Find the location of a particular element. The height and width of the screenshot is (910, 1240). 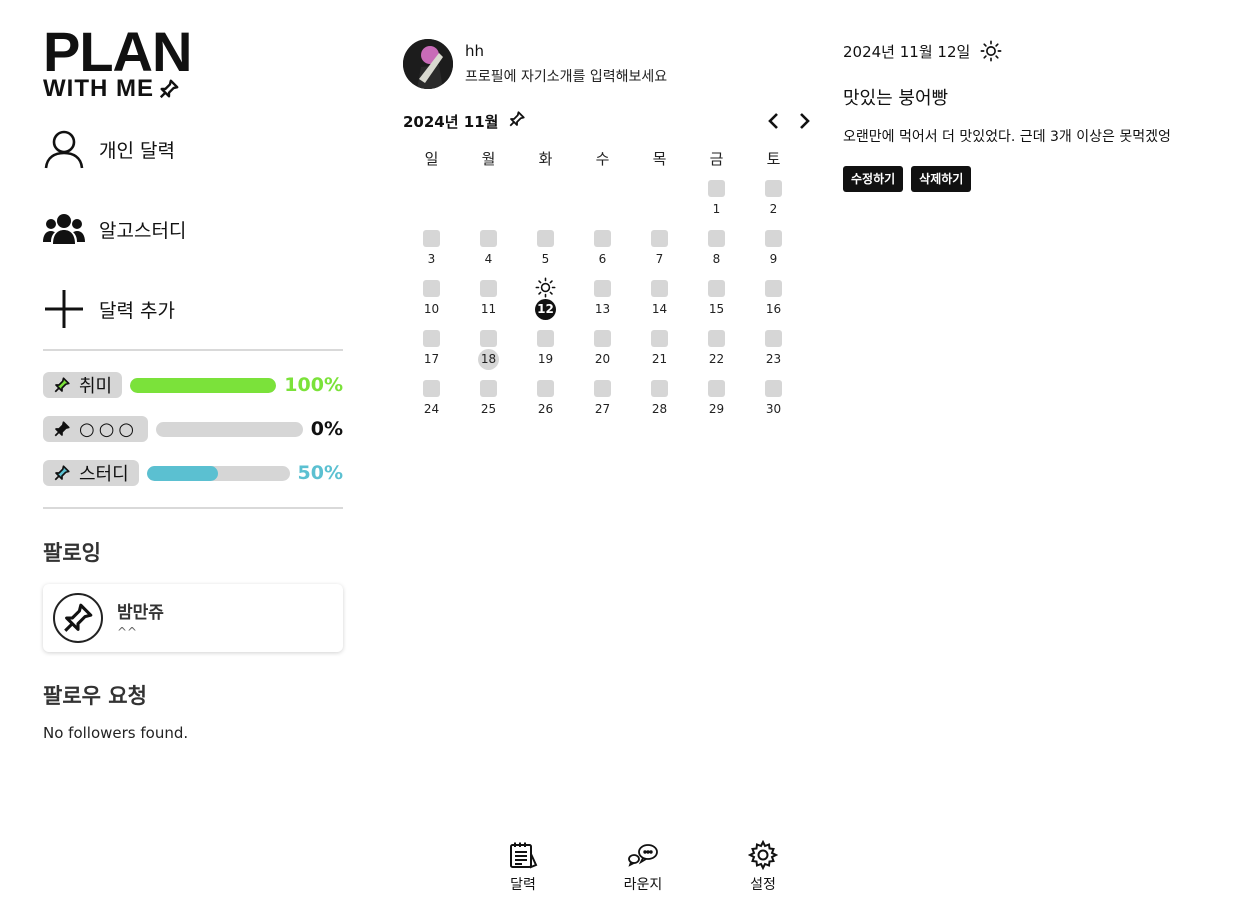

goal-label: 취미 is located at coordinates (96, 386).